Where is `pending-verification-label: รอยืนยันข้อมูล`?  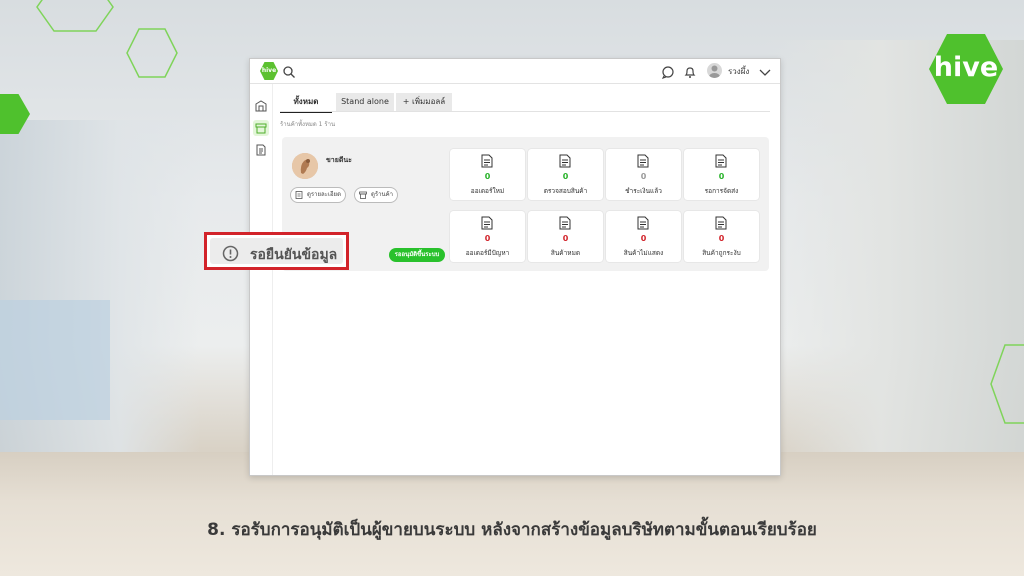 pending-verification-label: รอยืนยันข้อมูล is located at coordinates (294, 255).